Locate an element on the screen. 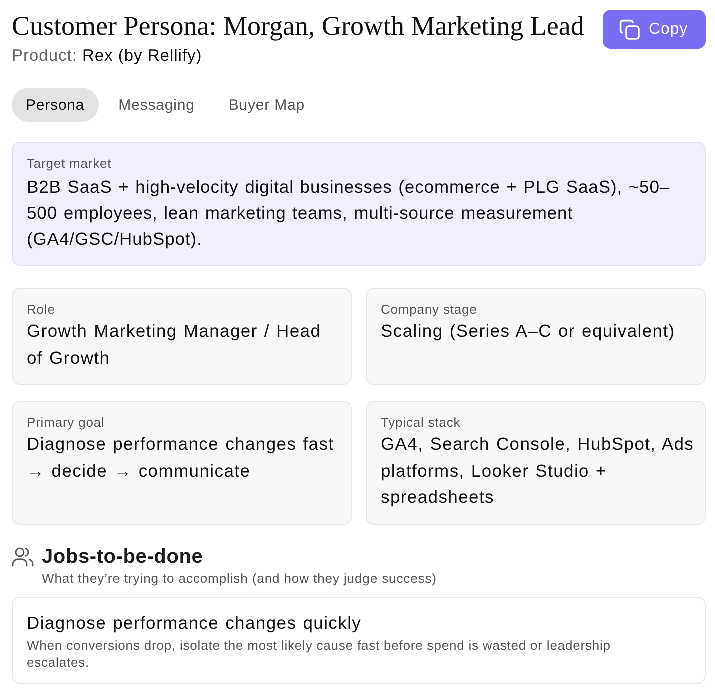 The width and height of the screenshot is (715, 695). product-name: Rex (by Rellify) is located at coordinates (142, 56).